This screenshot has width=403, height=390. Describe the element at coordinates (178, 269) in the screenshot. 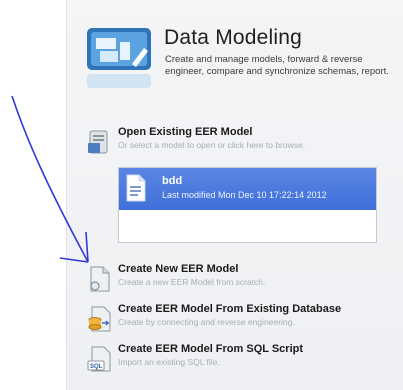

I see `create-new-label: Create New EER Model` at that location.